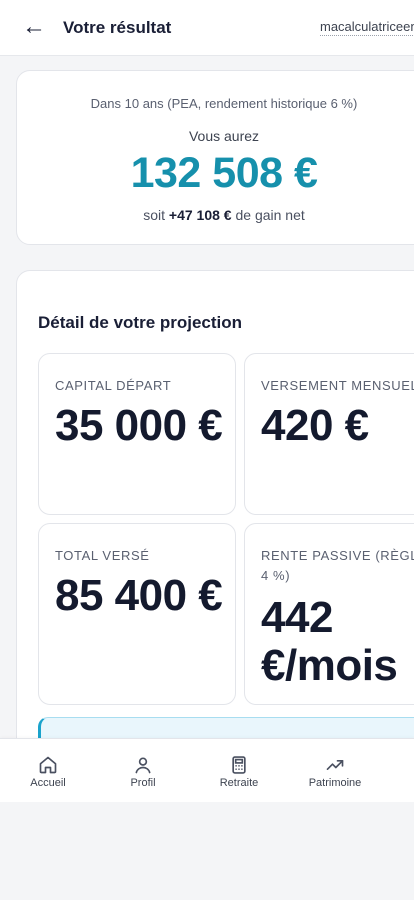 The width and height of the screenshot is (414, 900). I want to click on nav-label: Profil, so click(143, 783).